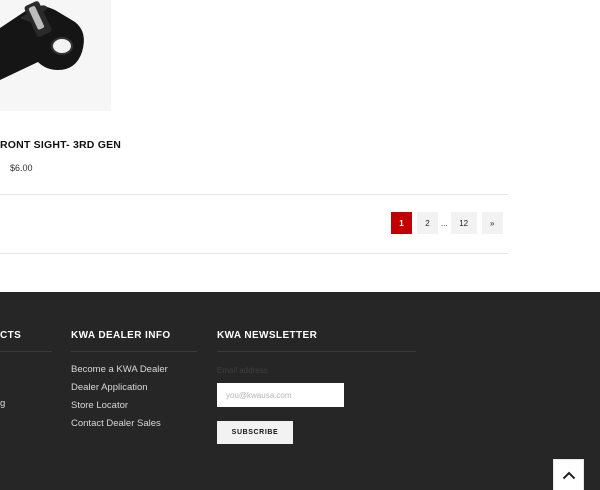 Image resolution: width=600 pixels, height=490 pixels. Describe the element at coordinates (119, 373) in the screenshot. I see `footer-link-become-dealer: Become a KWA Dealer` at that location.